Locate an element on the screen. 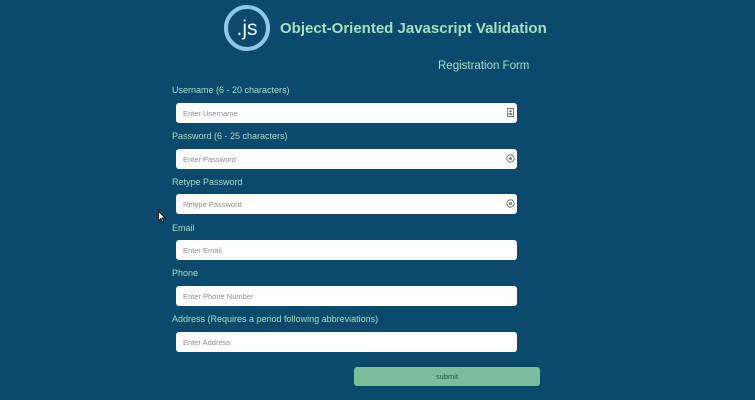 This screenshot has height=400, width=755. js-logo: .js is located at coordinates (247, 28).